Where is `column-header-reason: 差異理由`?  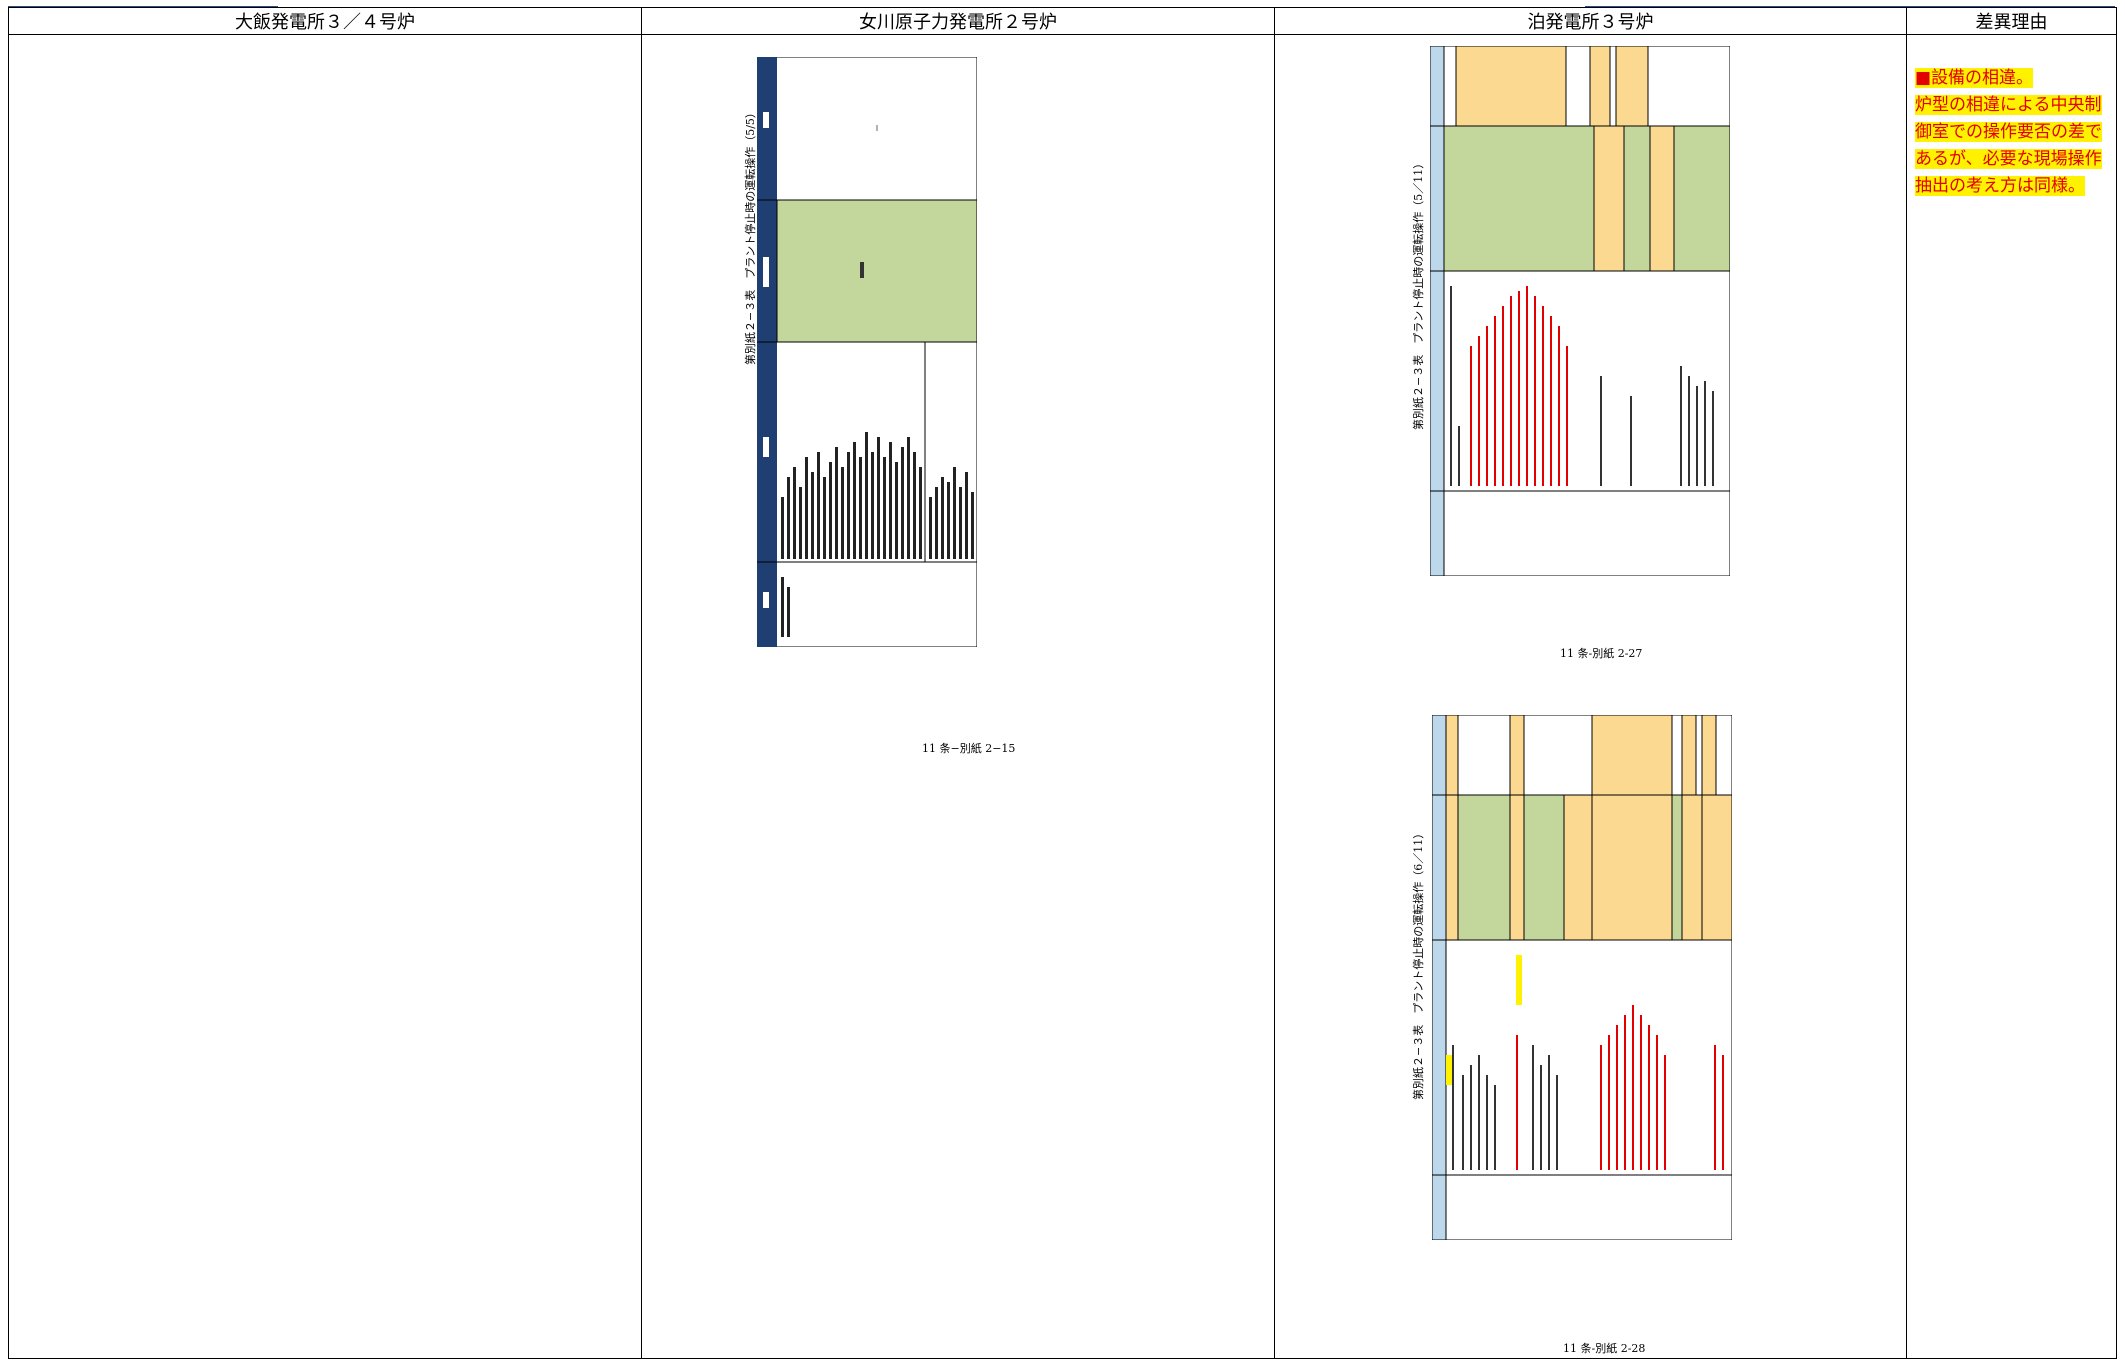
column-header-reason: 差異理由 is located at coordinates (2011, 21).